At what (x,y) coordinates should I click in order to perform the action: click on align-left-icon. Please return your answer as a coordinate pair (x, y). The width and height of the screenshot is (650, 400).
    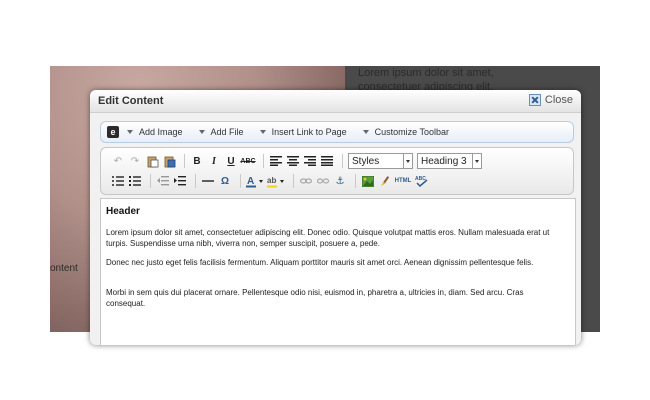
    Looking at the image, I should click on (276, 161).